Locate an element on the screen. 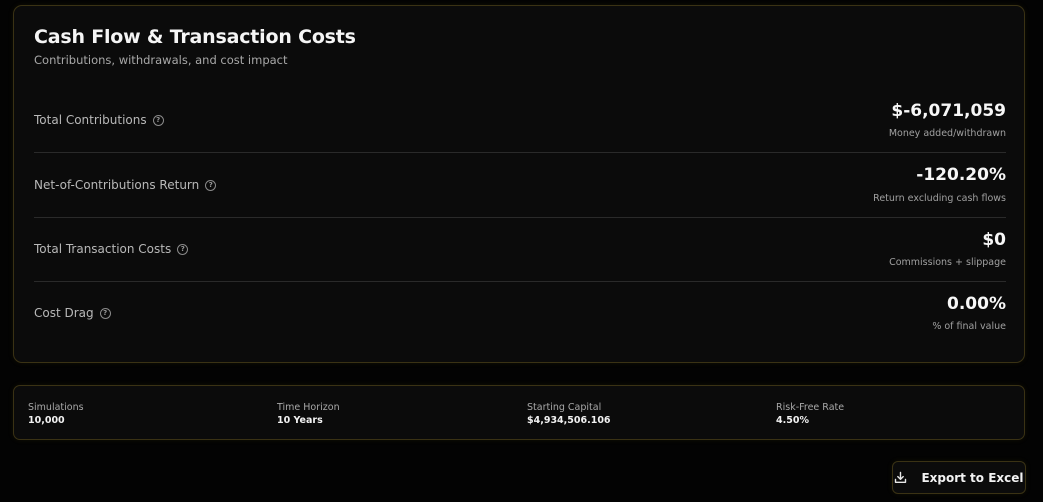 Image resolution: width=1043 pixels, height=502 pixels. summary-label: Starting Capital is located at coordinates (564, 407).